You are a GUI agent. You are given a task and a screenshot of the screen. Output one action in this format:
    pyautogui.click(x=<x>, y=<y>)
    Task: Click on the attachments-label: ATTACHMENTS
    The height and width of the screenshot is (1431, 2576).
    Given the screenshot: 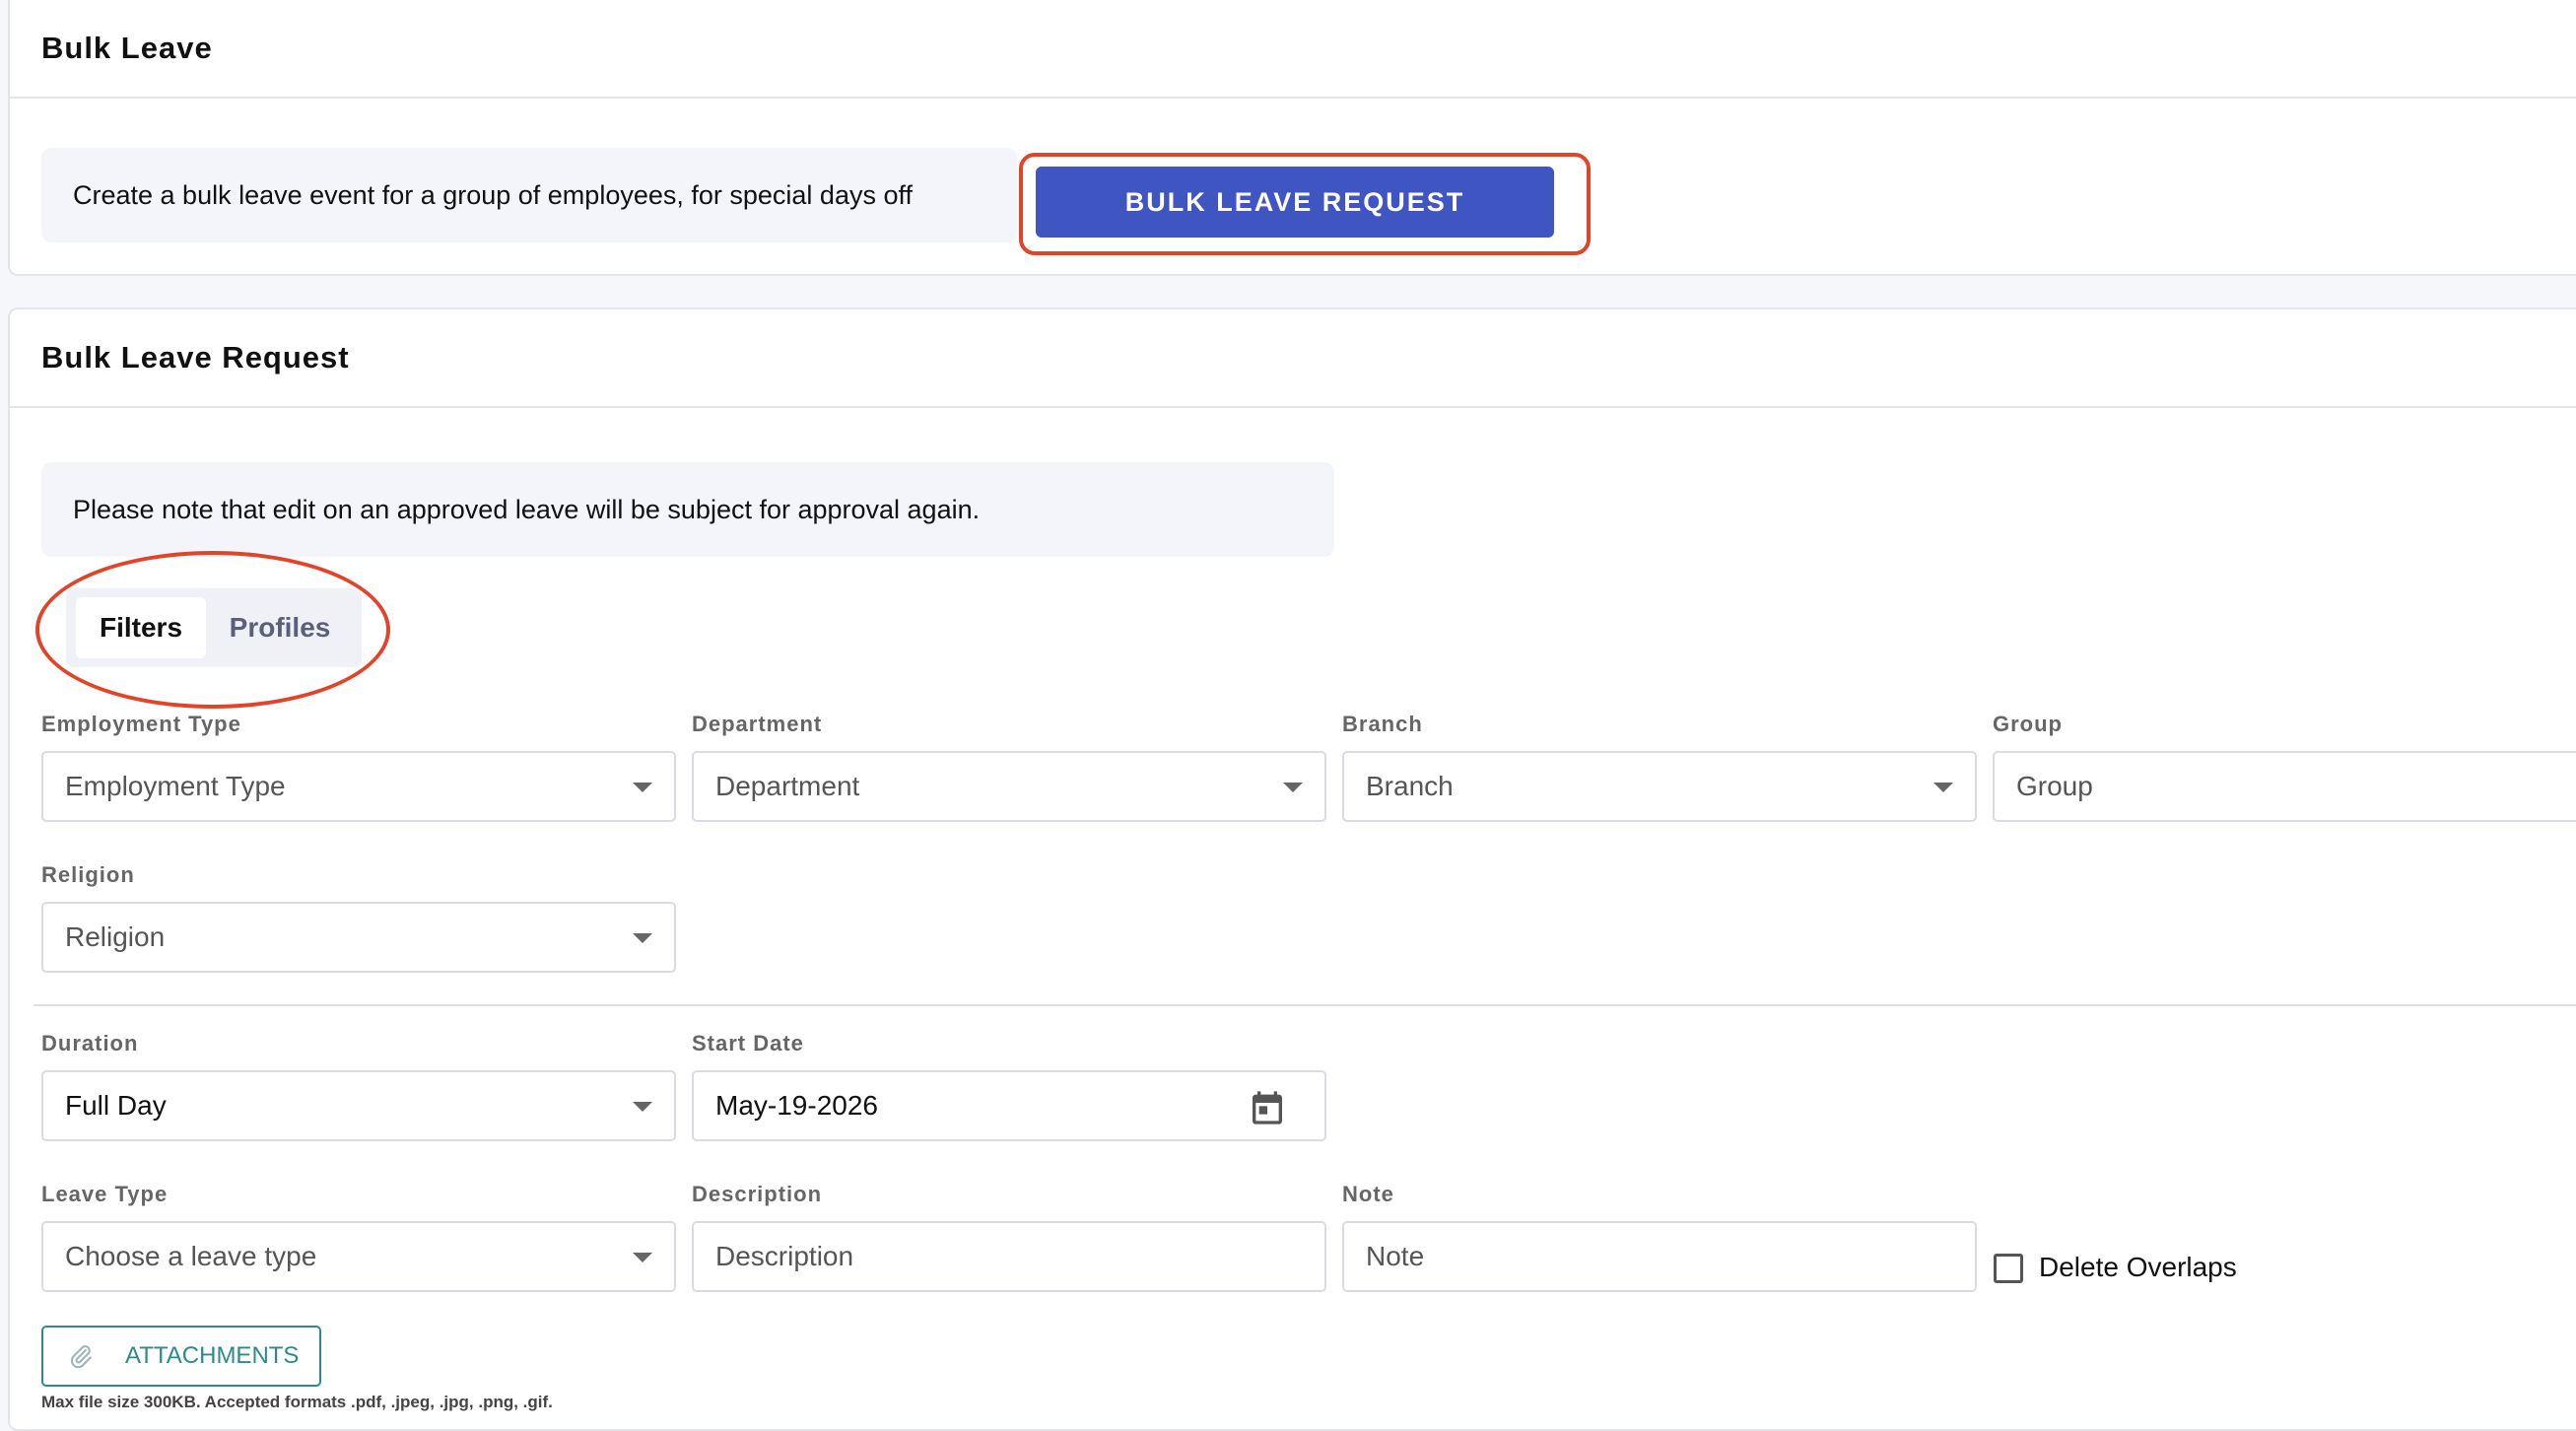 What is the action you would take?
    pyautogui.click(x=212, y=1355)
    